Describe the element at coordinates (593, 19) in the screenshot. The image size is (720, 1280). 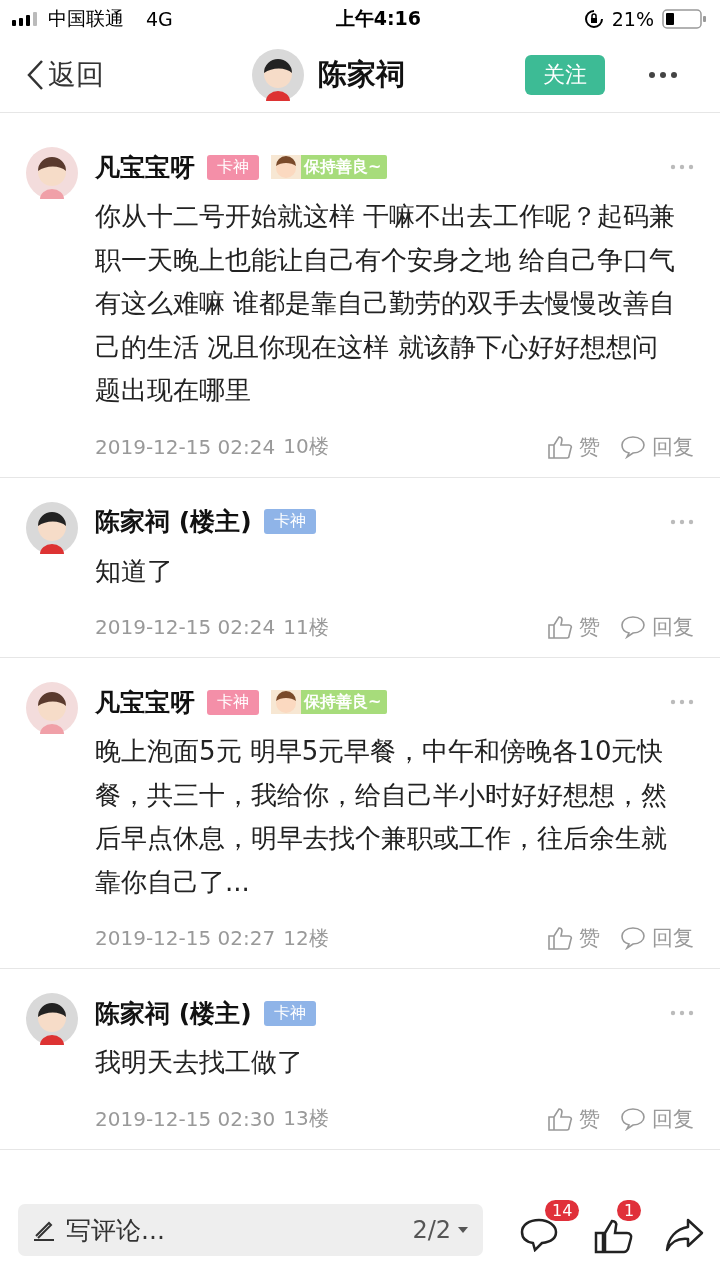
I see `rotation-lock-icon` at that location.